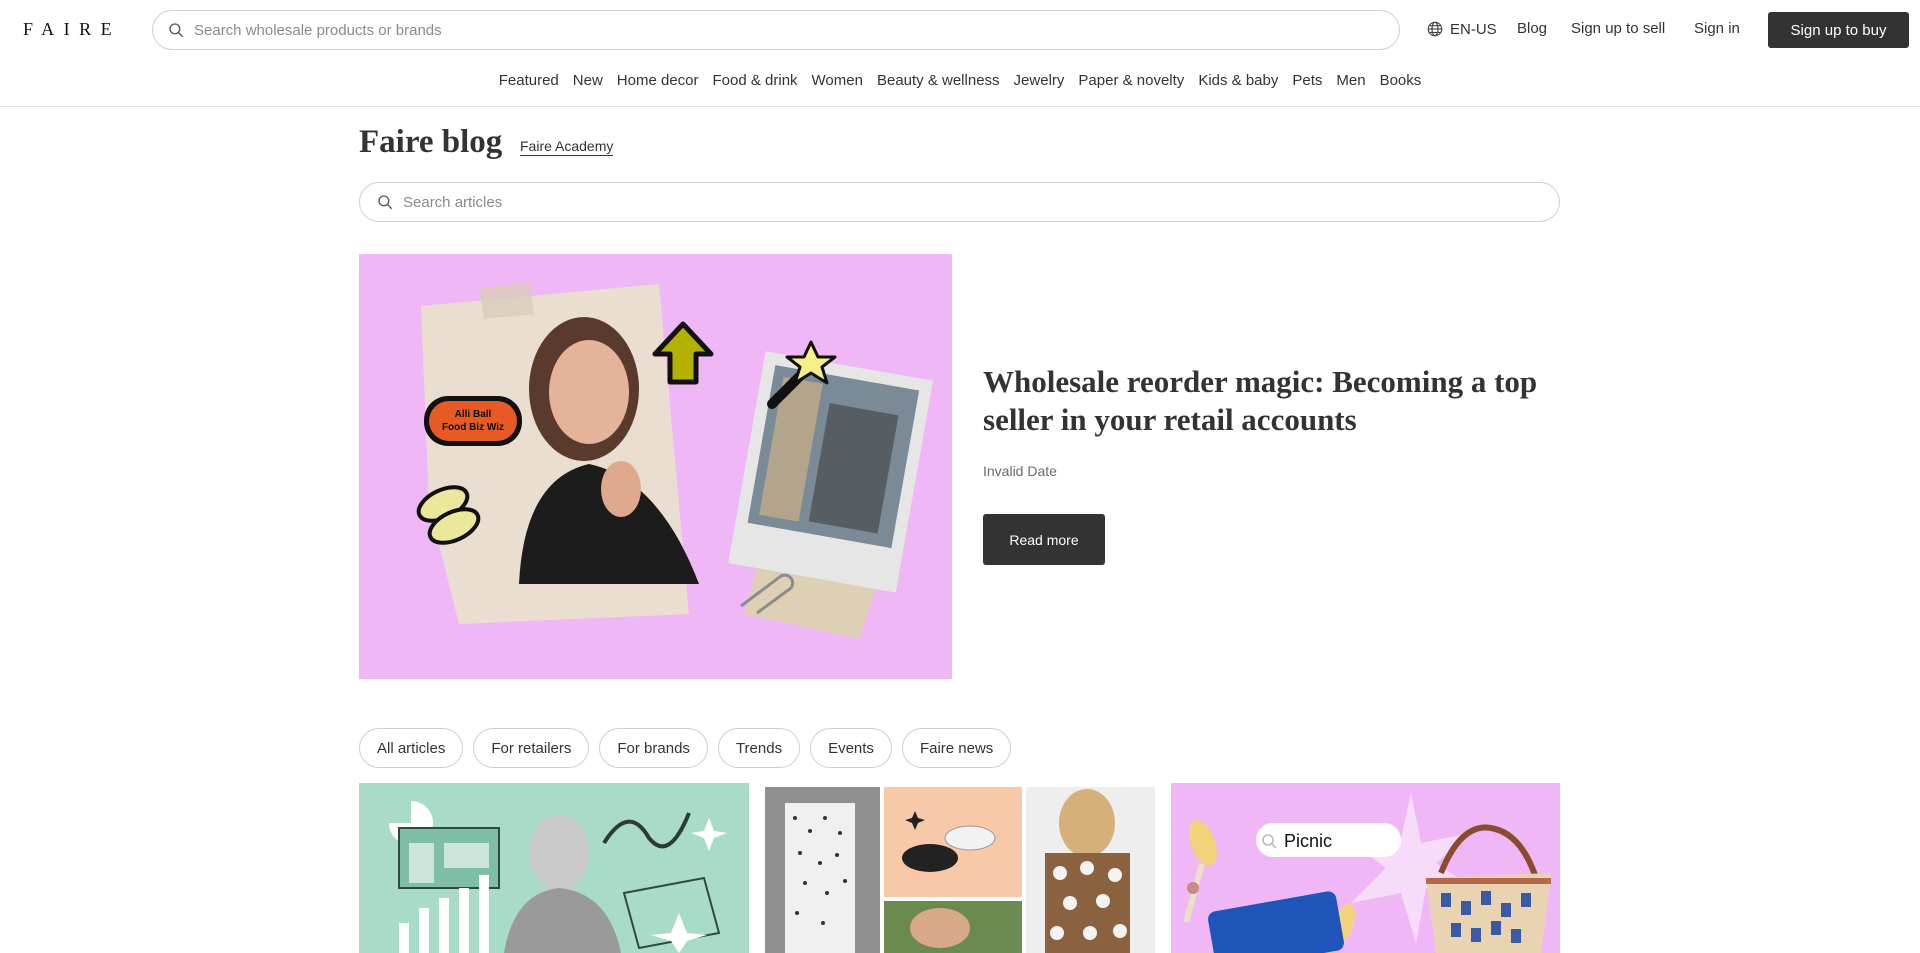  Describe the element at coordinates (1044, 539) in the screenshot. I see `read-more-button: Read more` at that location.